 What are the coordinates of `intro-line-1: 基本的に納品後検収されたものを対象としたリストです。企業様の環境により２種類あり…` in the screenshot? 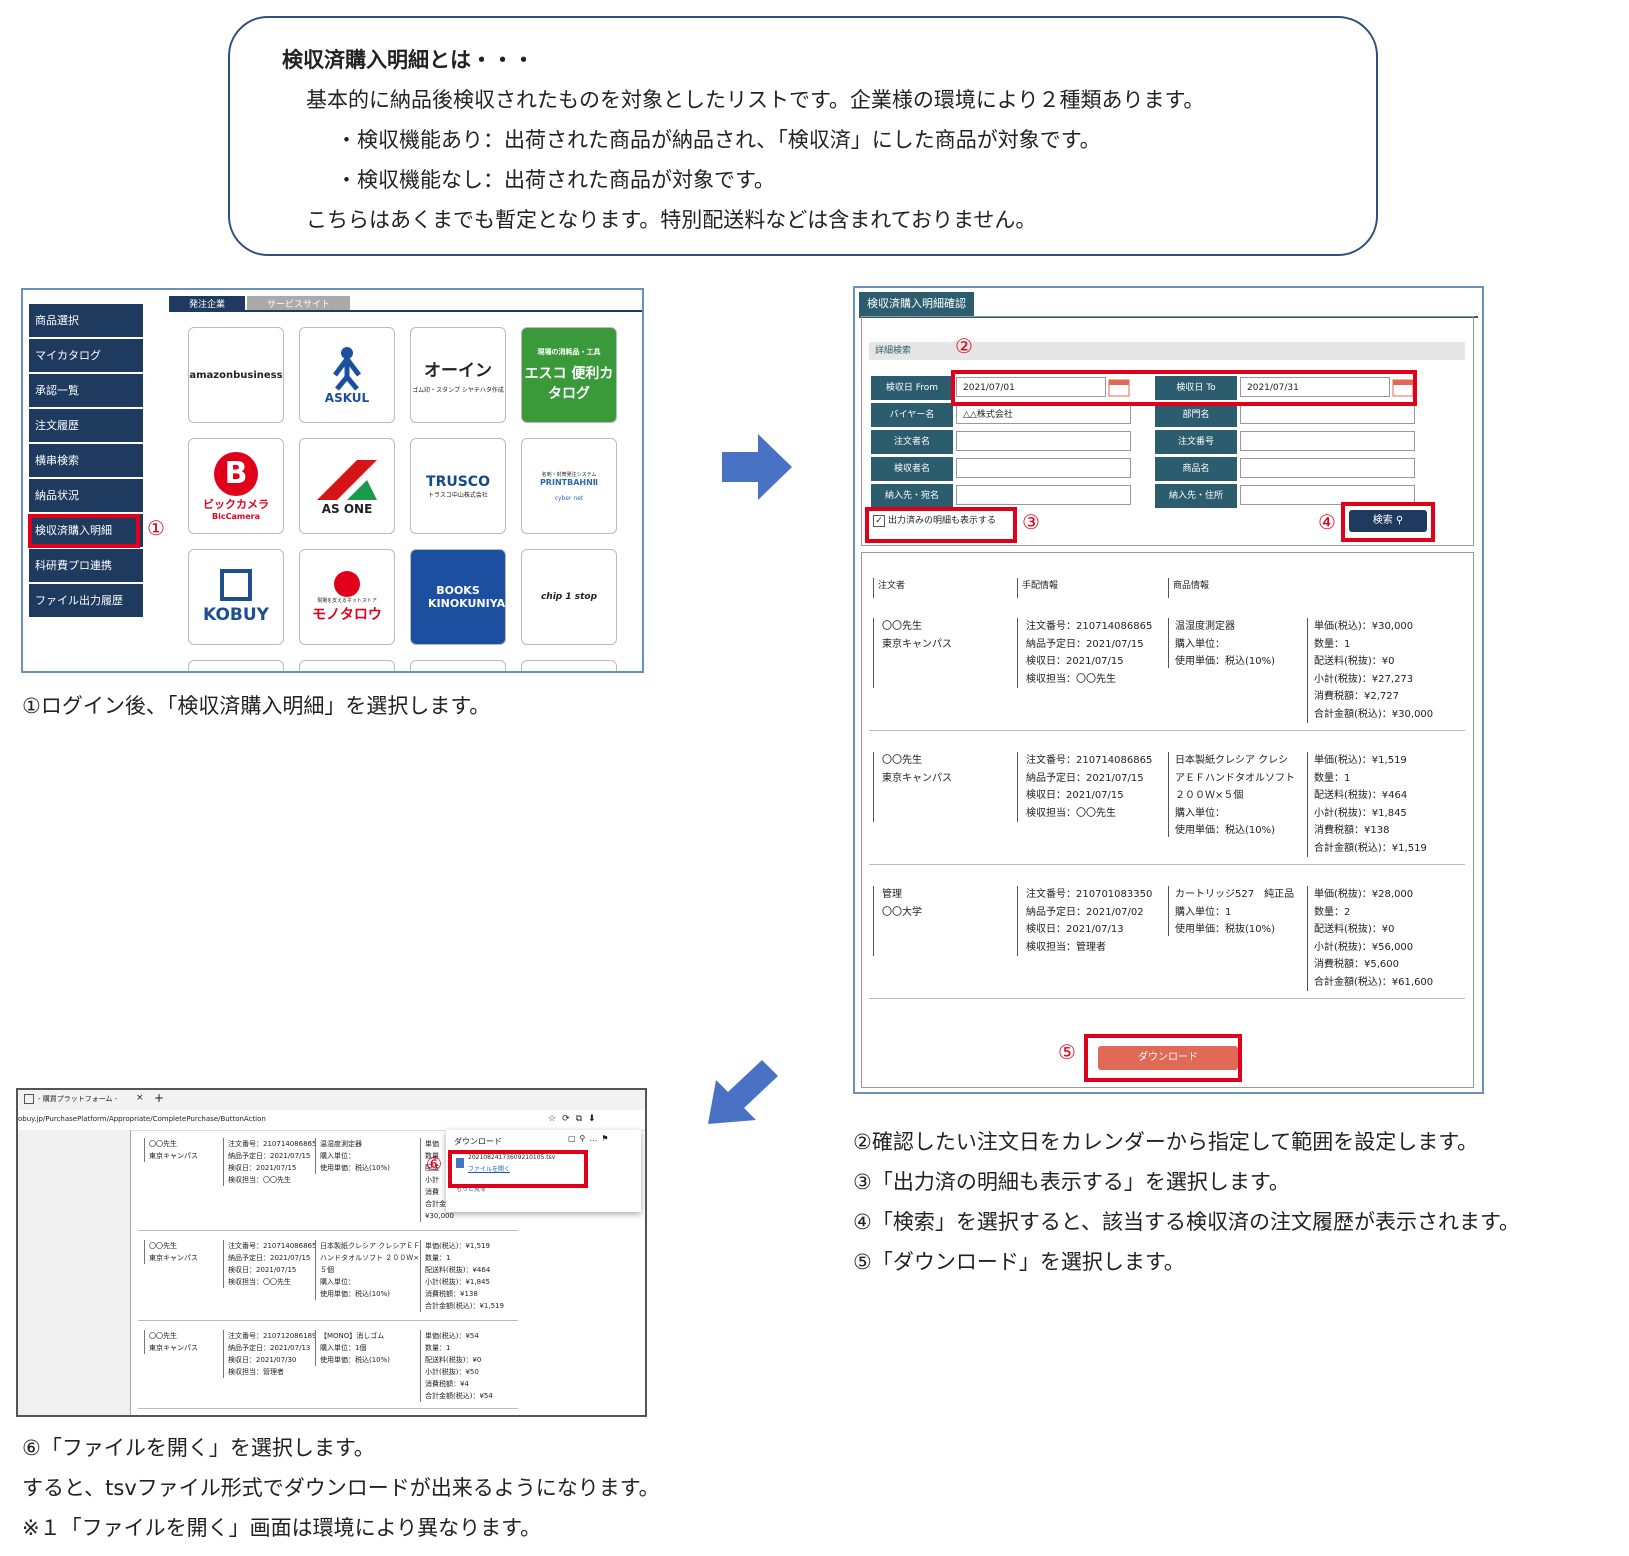 It's located at (755, 100).